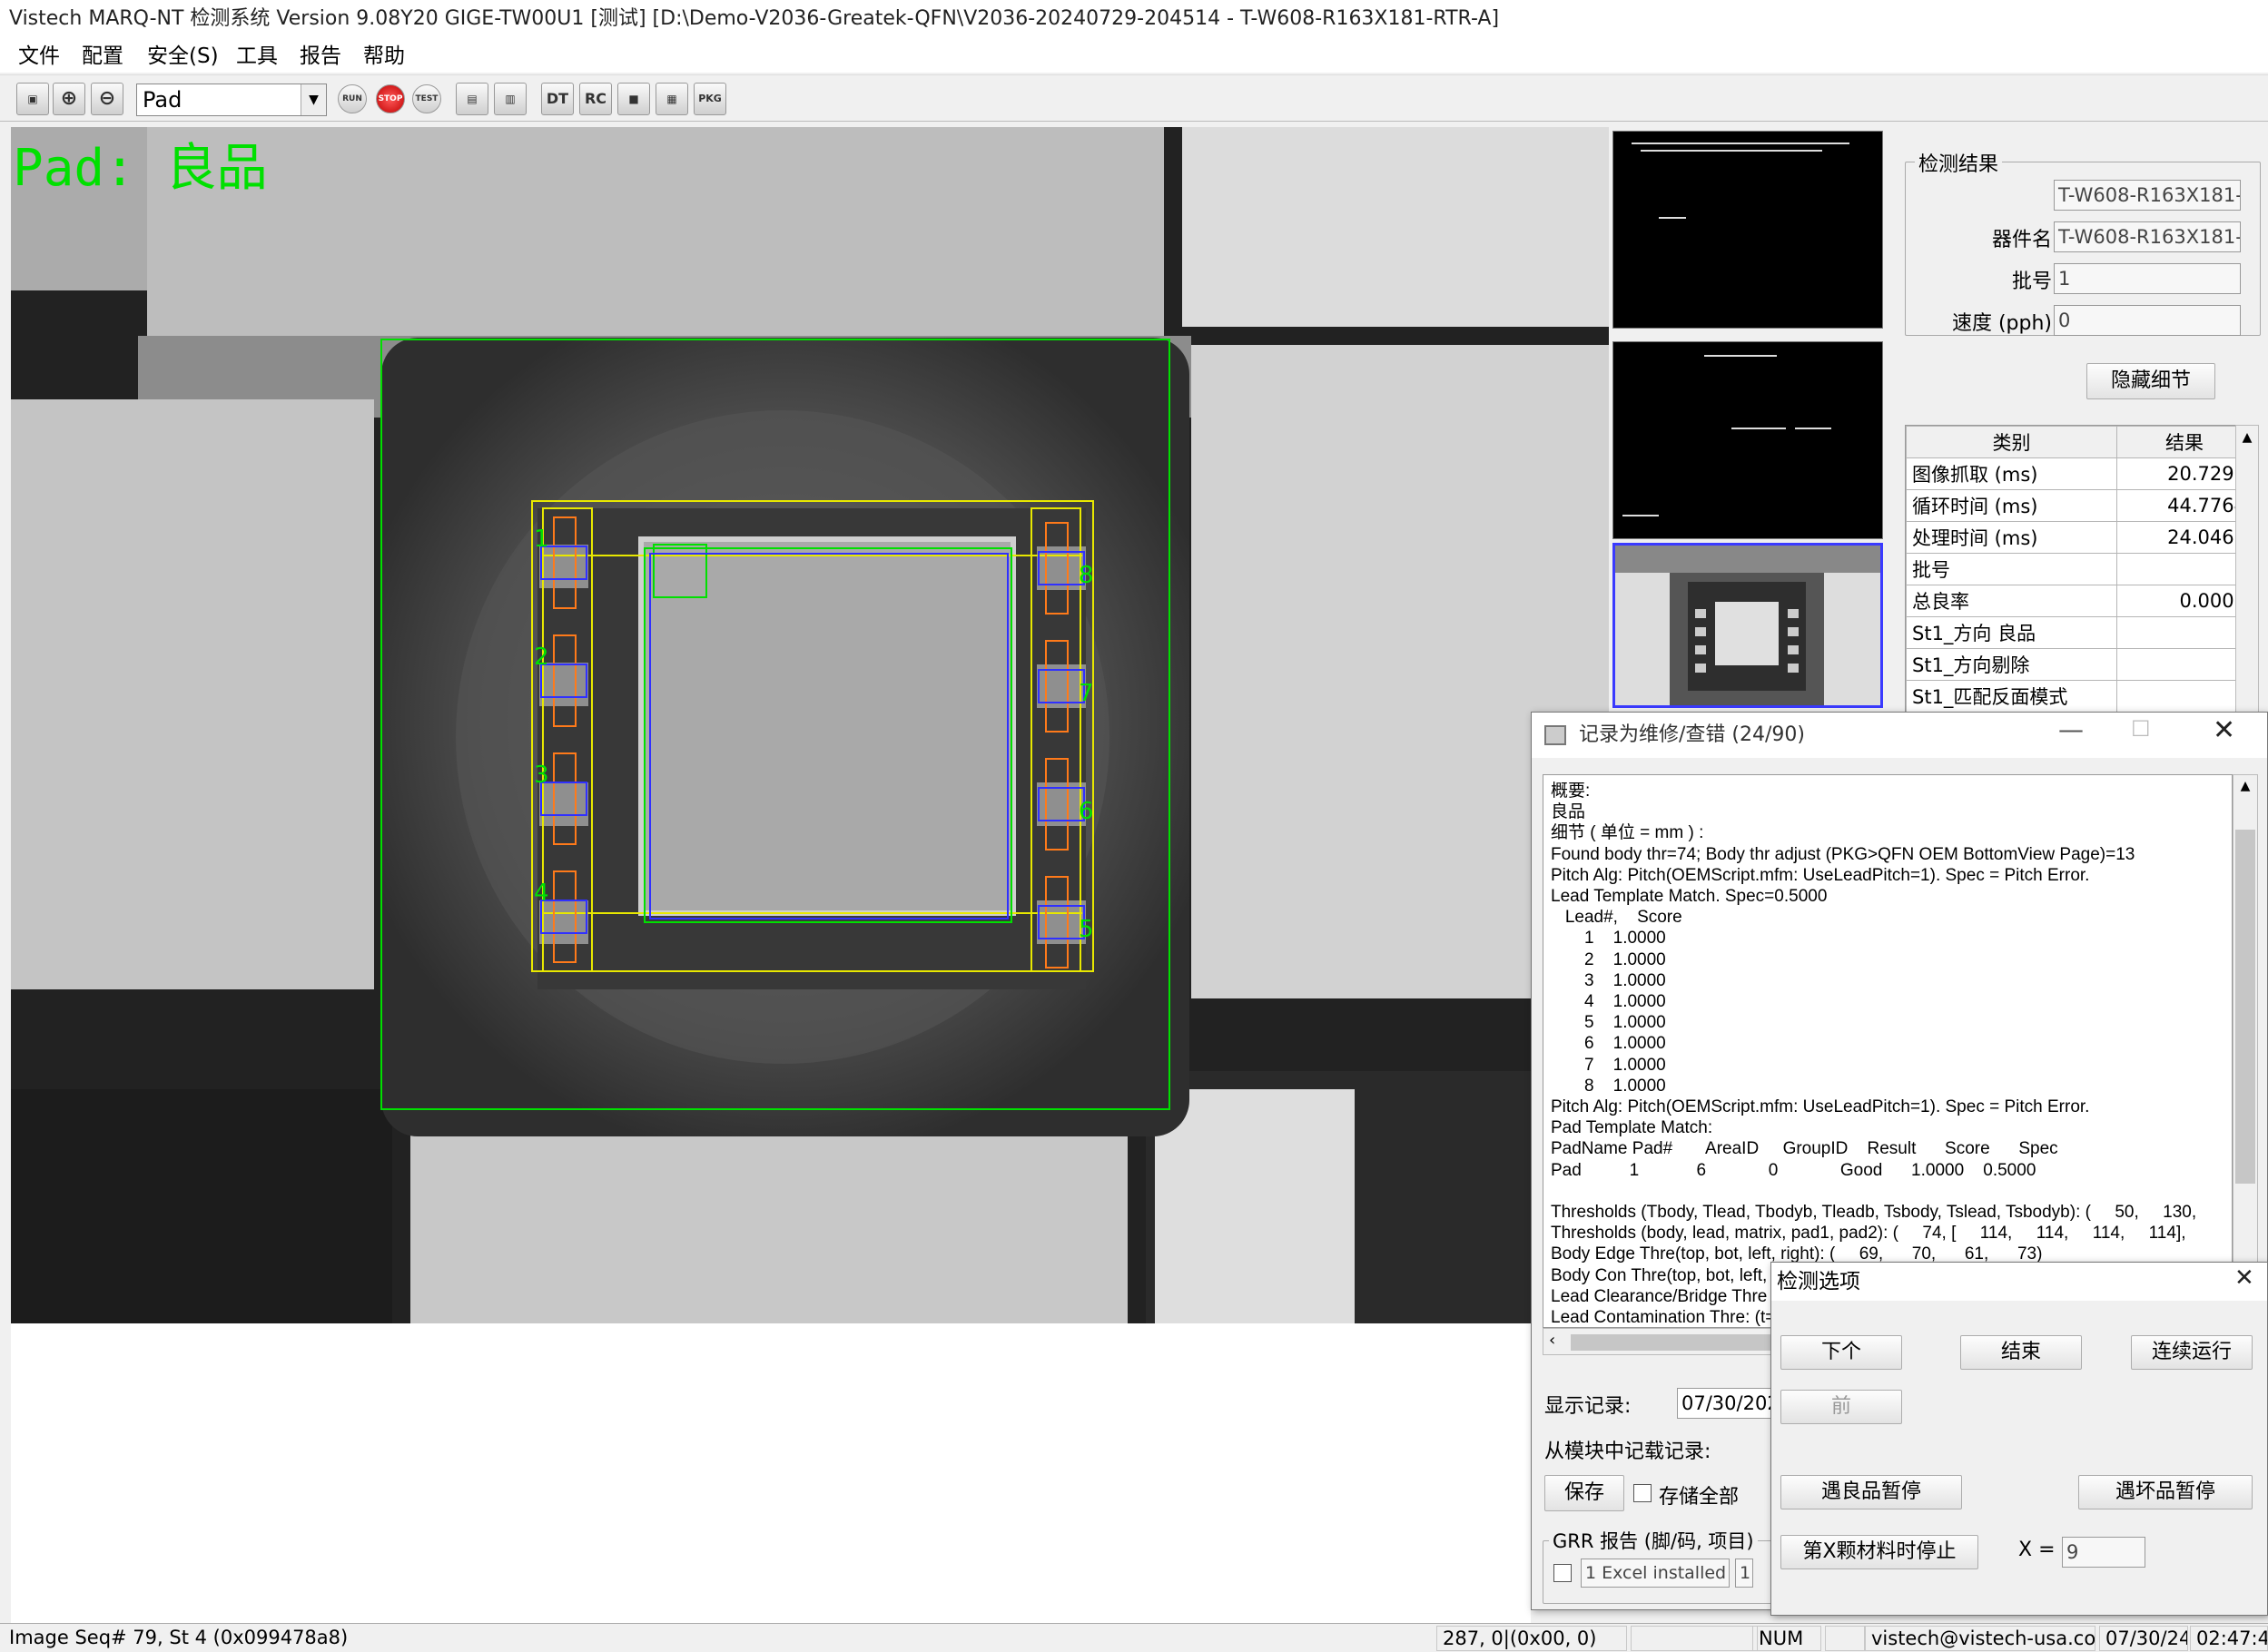  I want to click on table-row: 批号1, so click(2078, 569).